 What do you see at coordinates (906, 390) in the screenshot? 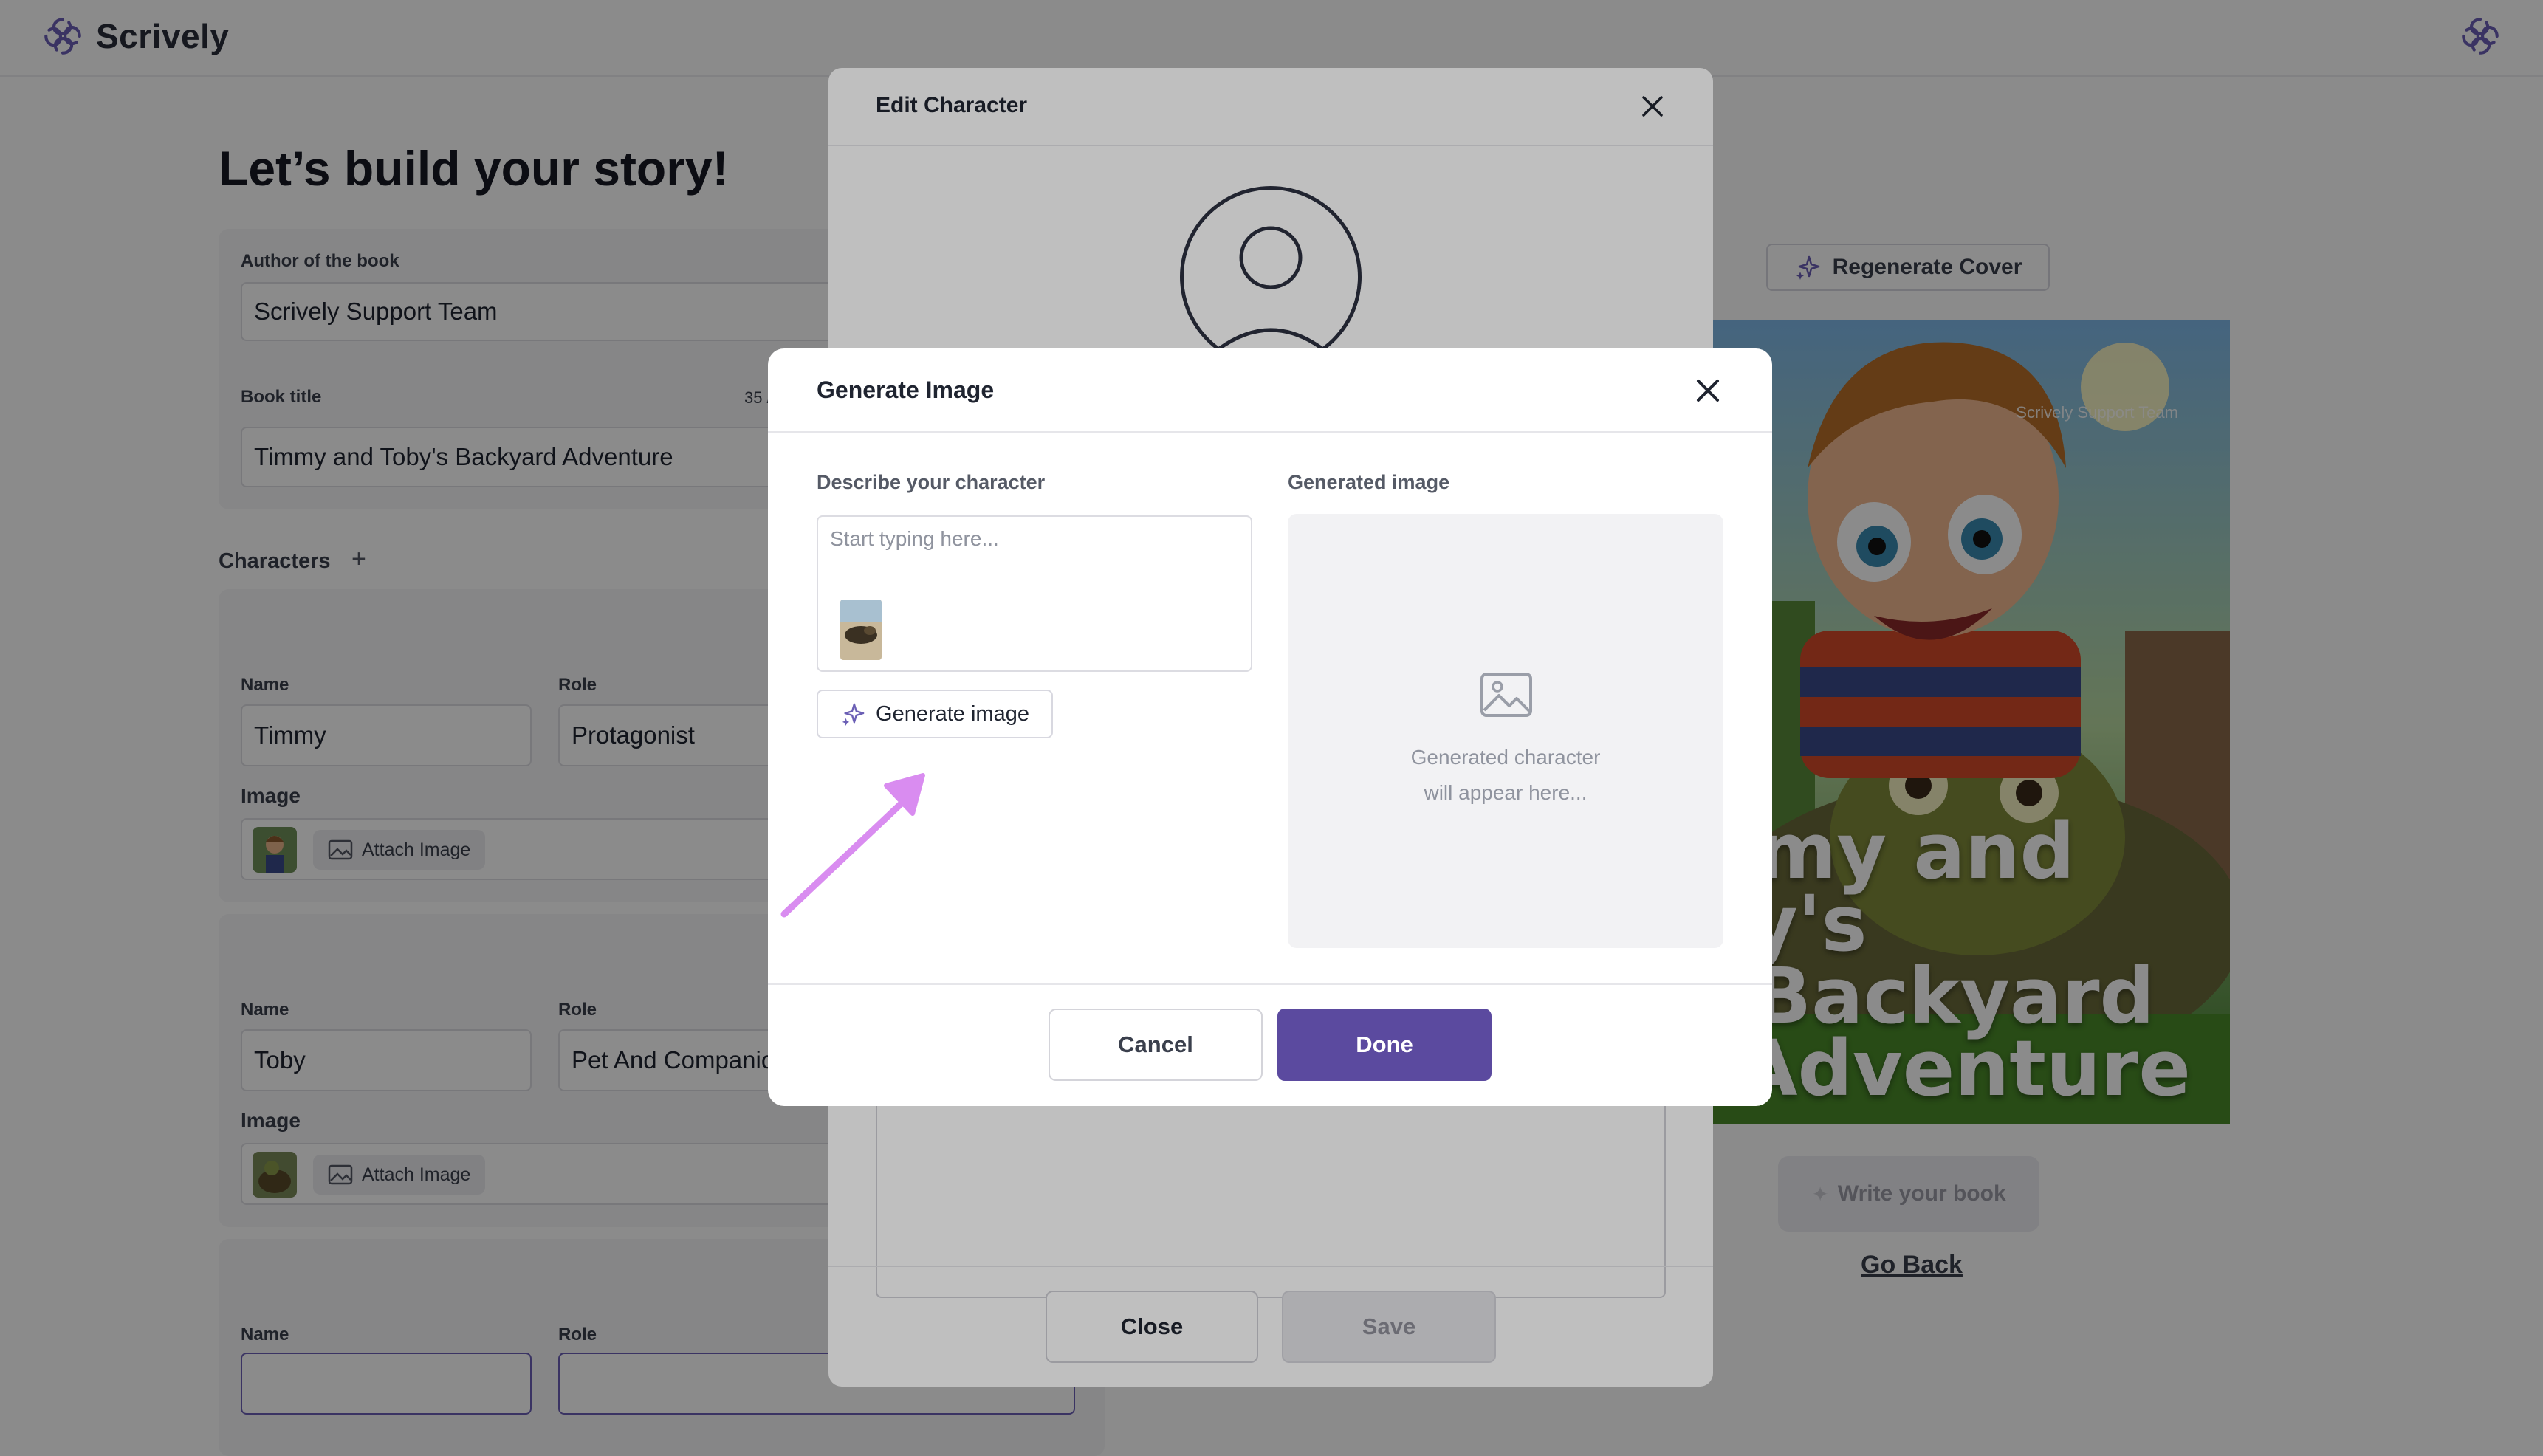
I see `generate-modal-title: Generate Image` at bounding box center [906, 390].